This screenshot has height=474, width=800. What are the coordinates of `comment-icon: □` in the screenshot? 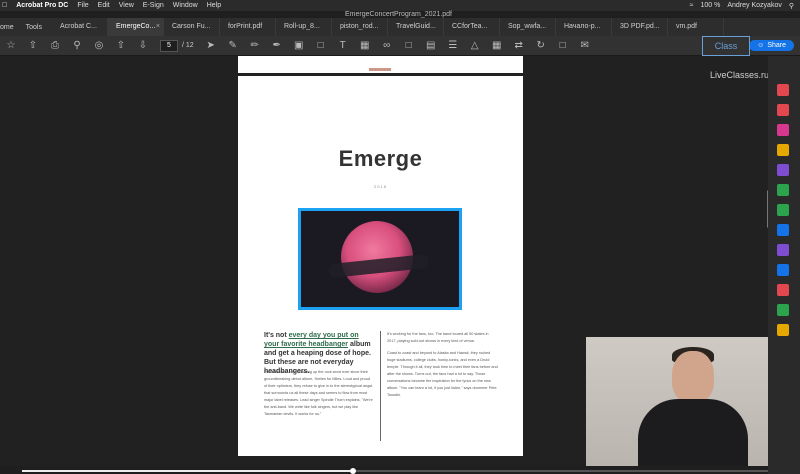 It's located at (321, 46).